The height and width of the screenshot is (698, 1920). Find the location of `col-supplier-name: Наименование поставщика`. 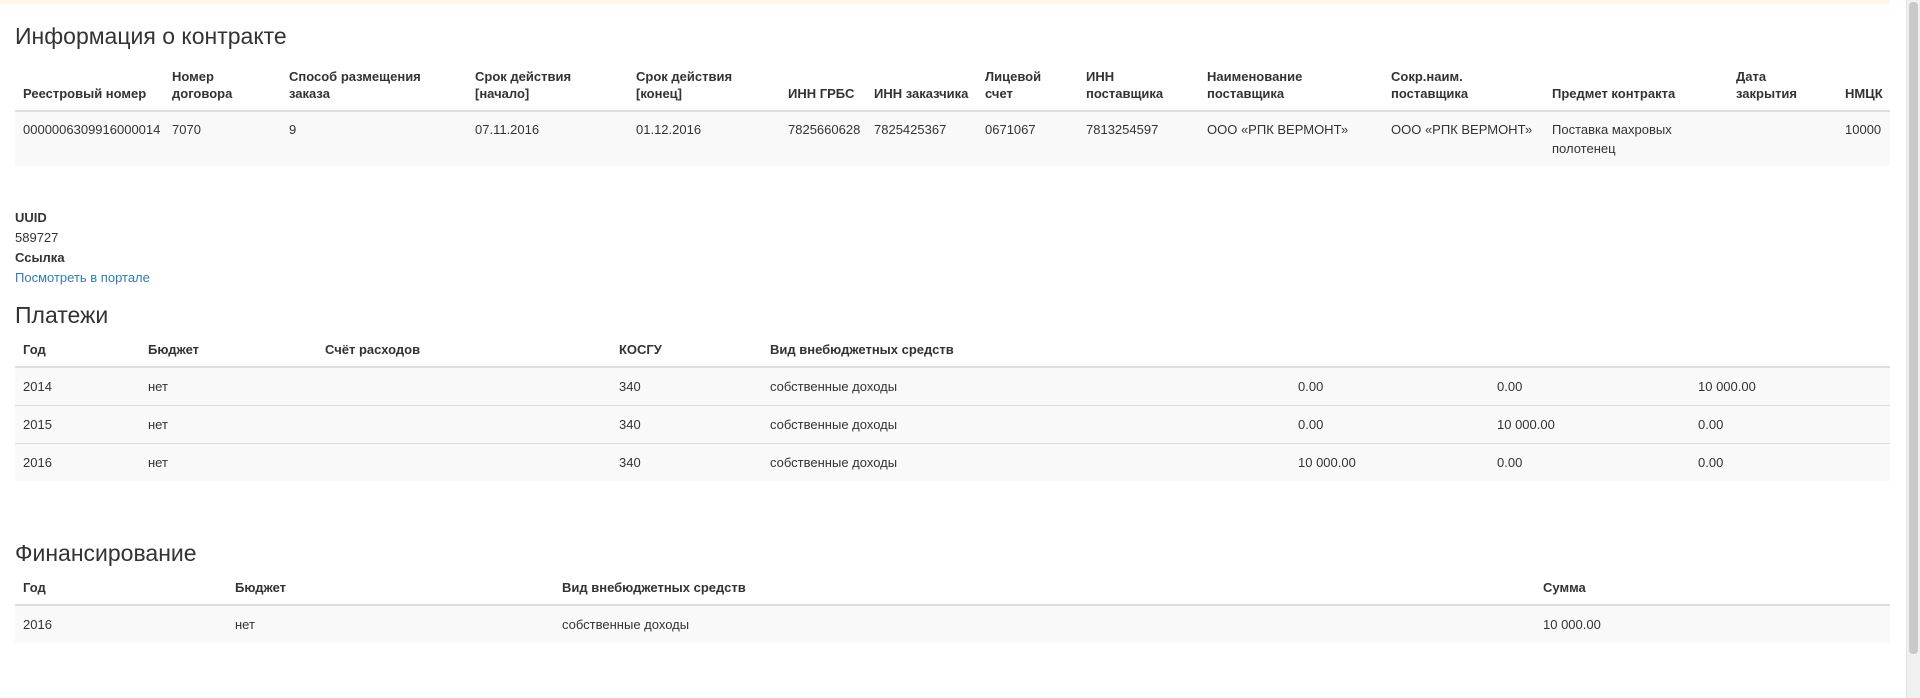

col-supplier-name: Наименование поставщика is located at coordinates (1291, 87).